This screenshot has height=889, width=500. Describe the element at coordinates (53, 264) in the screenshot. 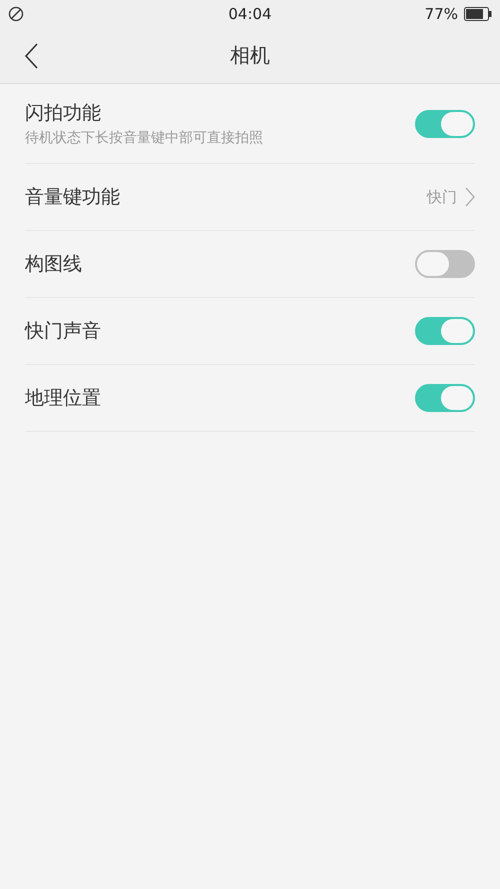

I see `setting-label: 构图线` at that location.